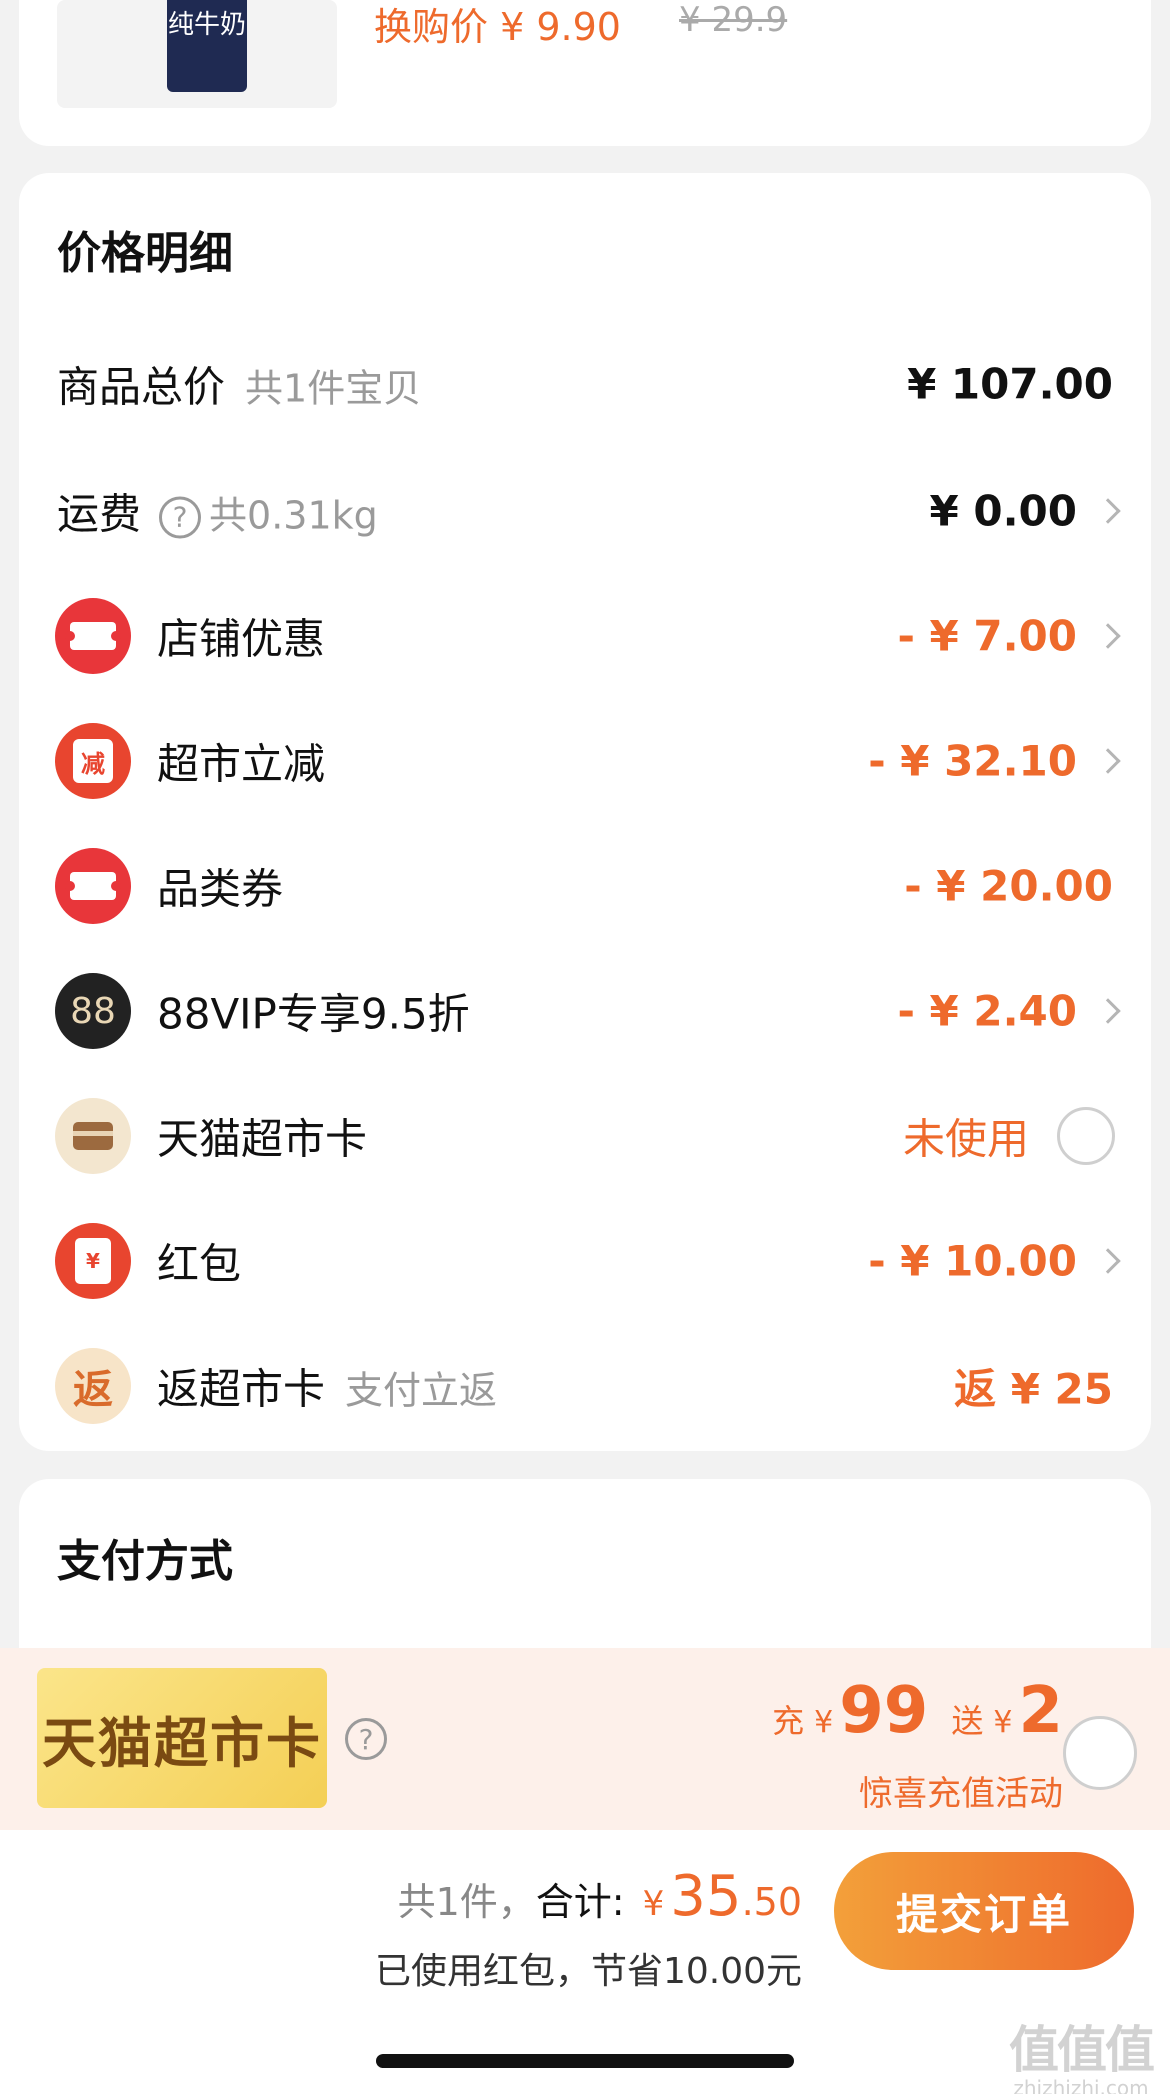  What do you see at coordinates (497, 27) in the screenshot?
I see `exchange-price: 换购价 ¥ 9.90` at bounding box center [497, 27].